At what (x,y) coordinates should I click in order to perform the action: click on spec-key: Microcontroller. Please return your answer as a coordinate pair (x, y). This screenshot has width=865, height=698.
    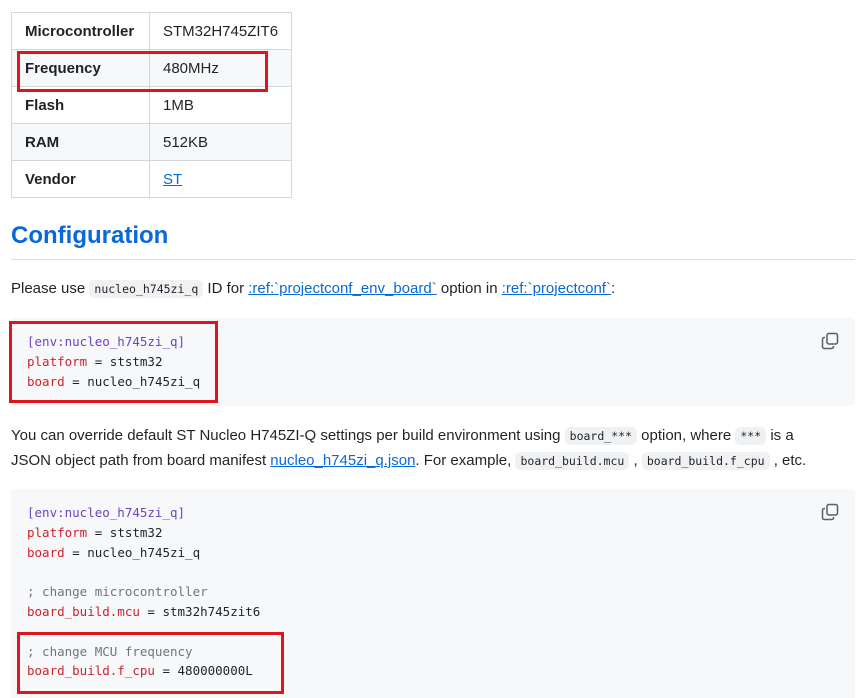
    Looking at the image, I should click on (80, 31).